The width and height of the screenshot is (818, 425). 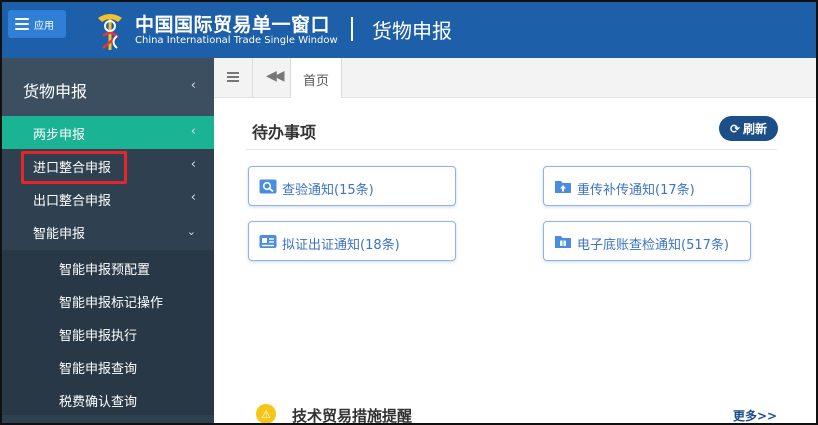 I want to click on tab-home: 首页, so click(x=316, y=78).